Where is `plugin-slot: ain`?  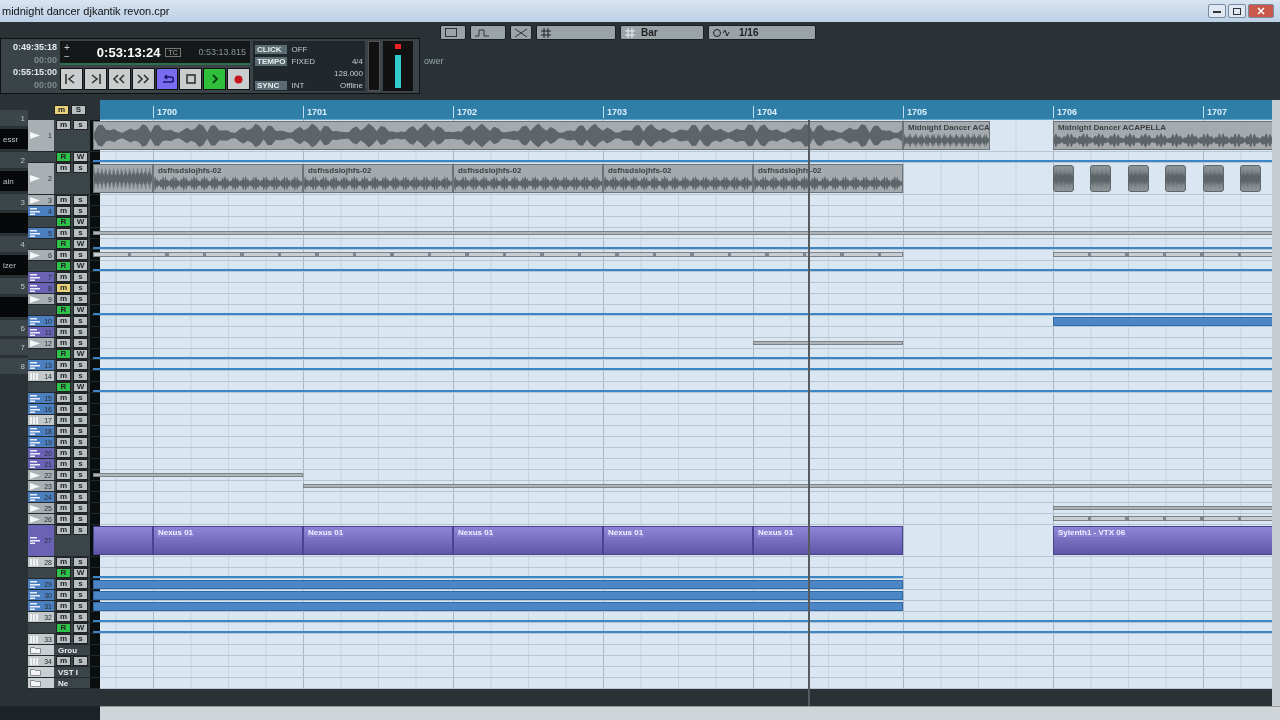
plugin-slot: ain is located at coordinates (14, 181).